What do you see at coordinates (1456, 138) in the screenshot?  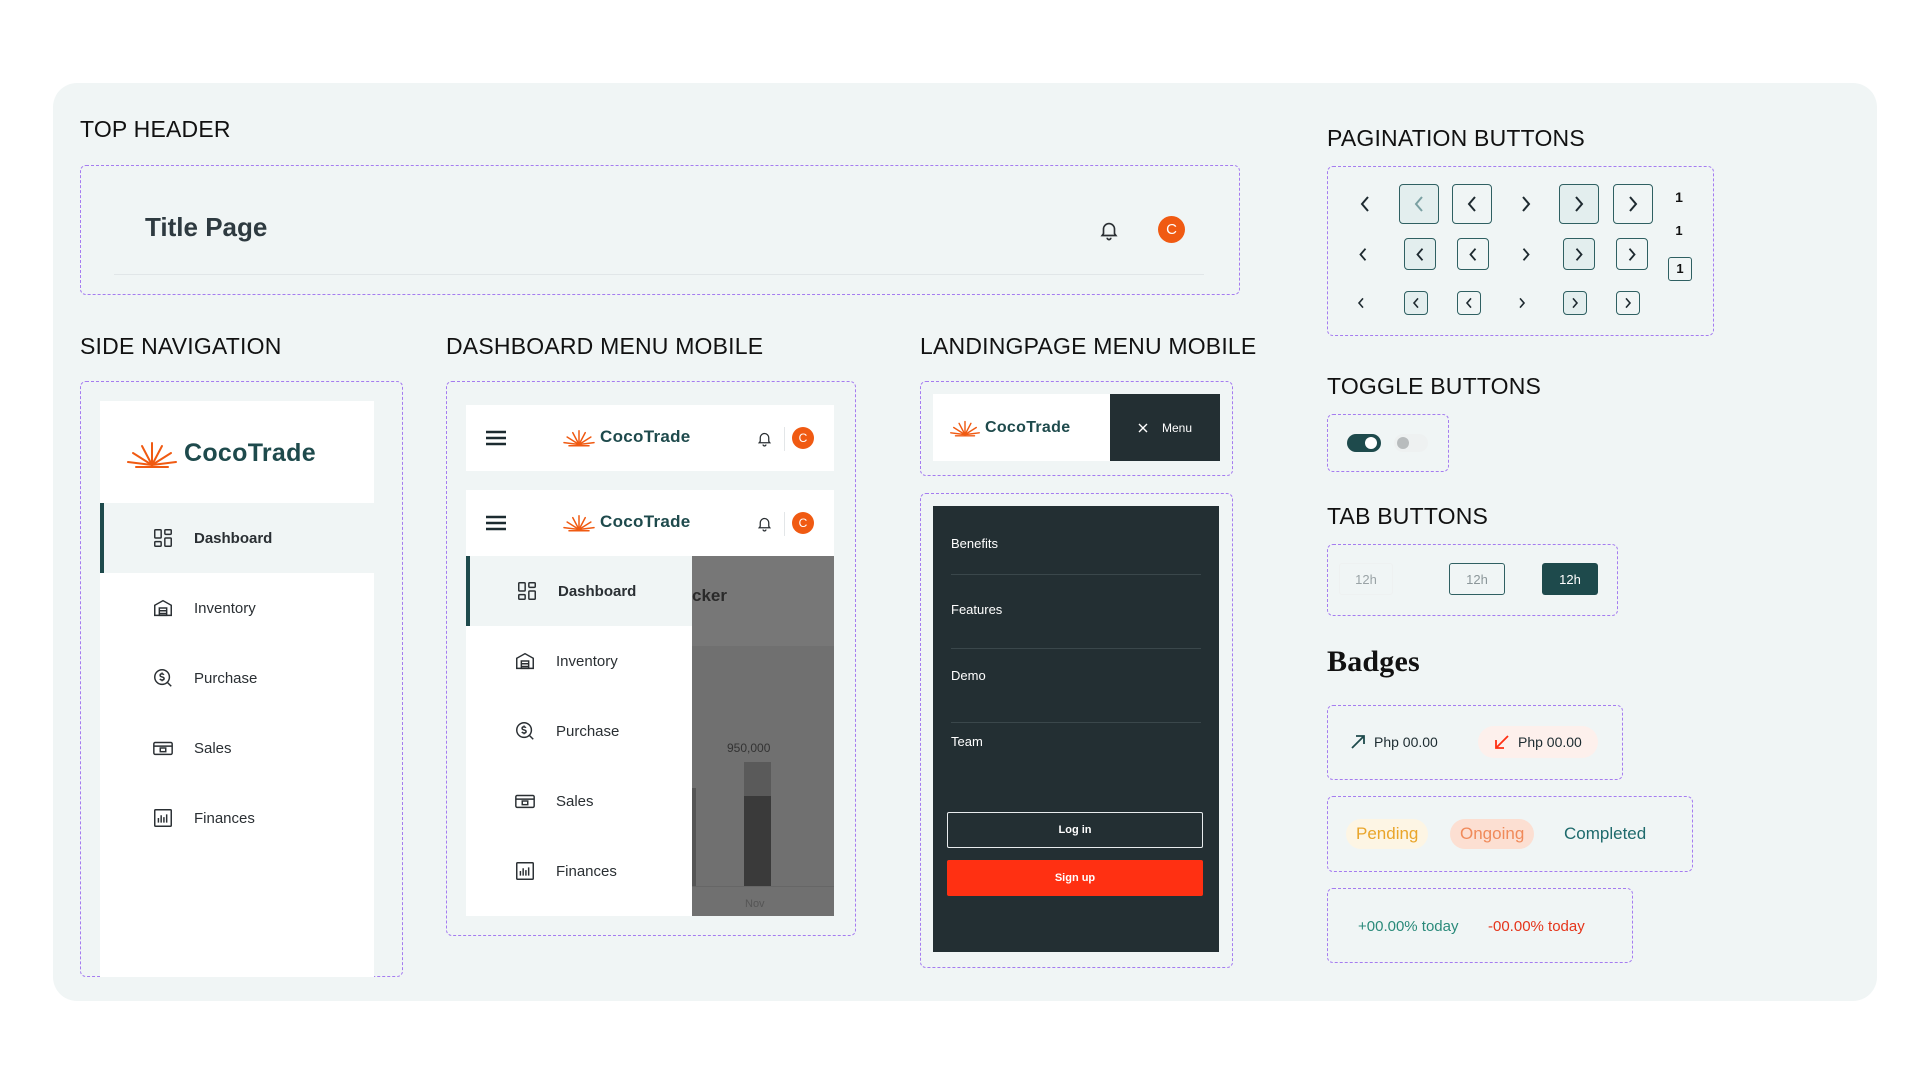 I see `section-title-pagination-buttons: PAGINATION BUTTONS` at bounding box center [1456, 138].